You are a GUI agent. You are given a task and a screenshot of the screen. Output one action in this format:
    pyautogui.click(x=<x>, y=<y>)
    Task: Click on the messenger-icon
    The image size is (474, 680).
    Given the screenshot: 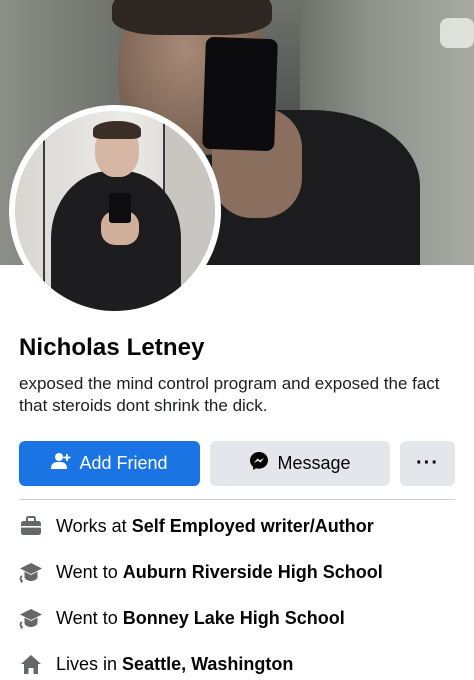 What is the action you would take?
    pyautogui.click(x=259, y=463)
    